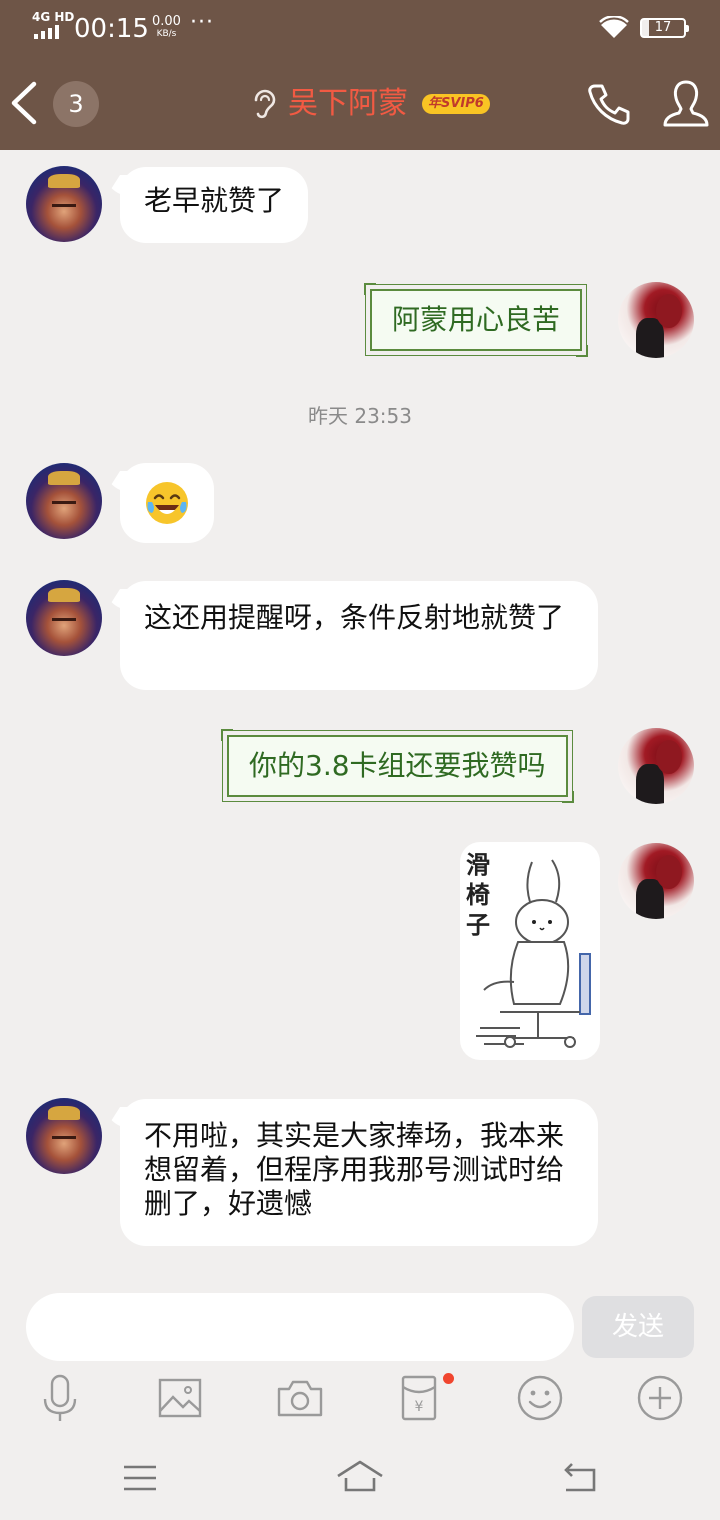  I want to click on sticker-message: 滑椅子, so click(530, 951).